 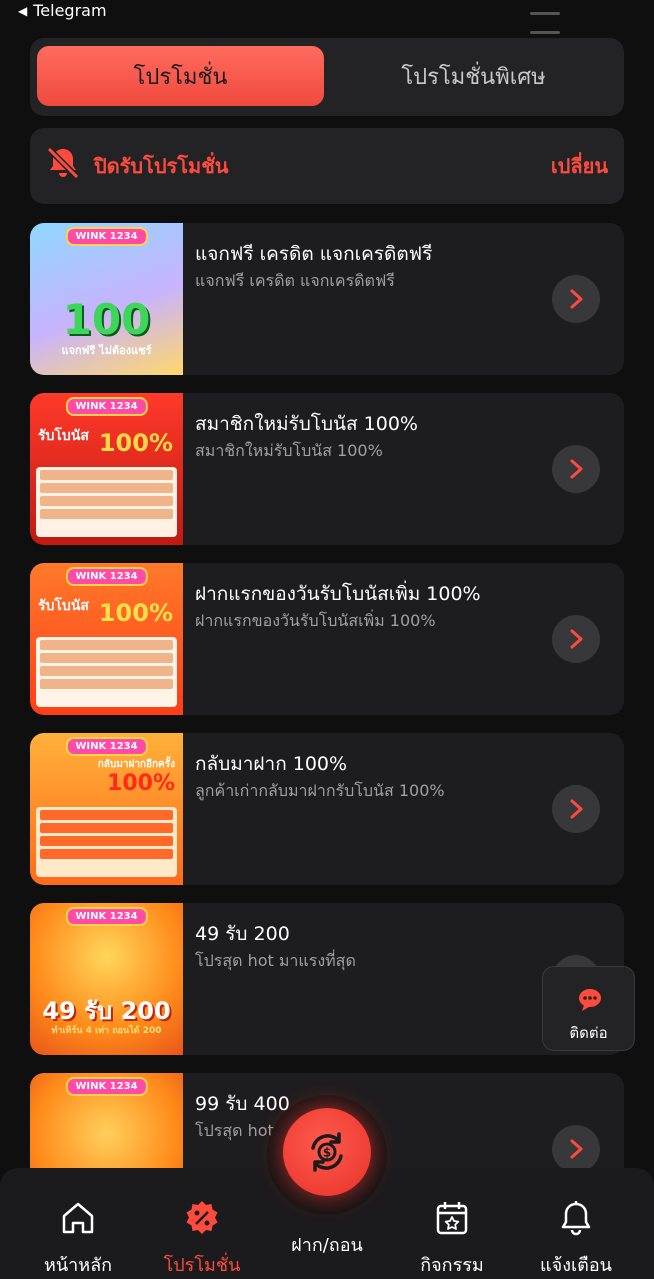 What do you see at coordinates (242, 934) in the screenshot?
I see `promo-title: 49 รับ 200` at bounding box center [242, 934].